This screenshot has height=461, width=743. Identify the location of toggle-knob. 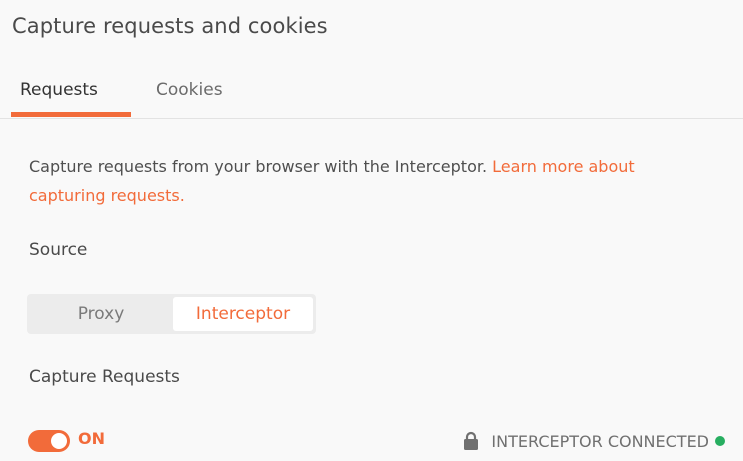
(59, 441).